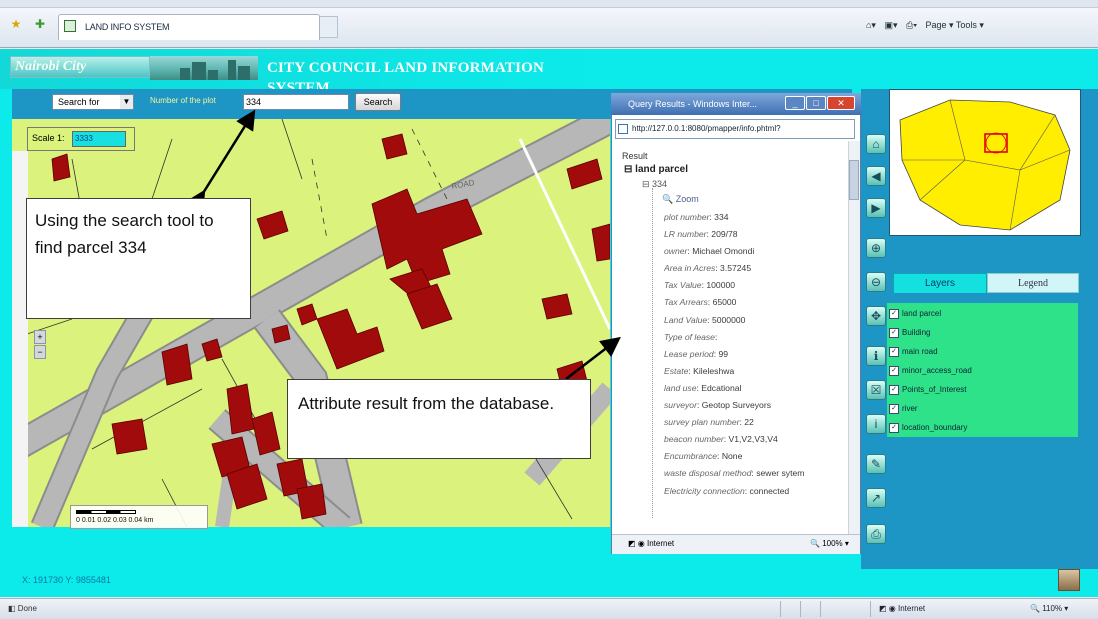 The image size is (1098, 619). Describe the element at coordinates (66, 580) in the screenshot. I see `coordinate-readout: X: 191730 Y: 9855481` at that location.